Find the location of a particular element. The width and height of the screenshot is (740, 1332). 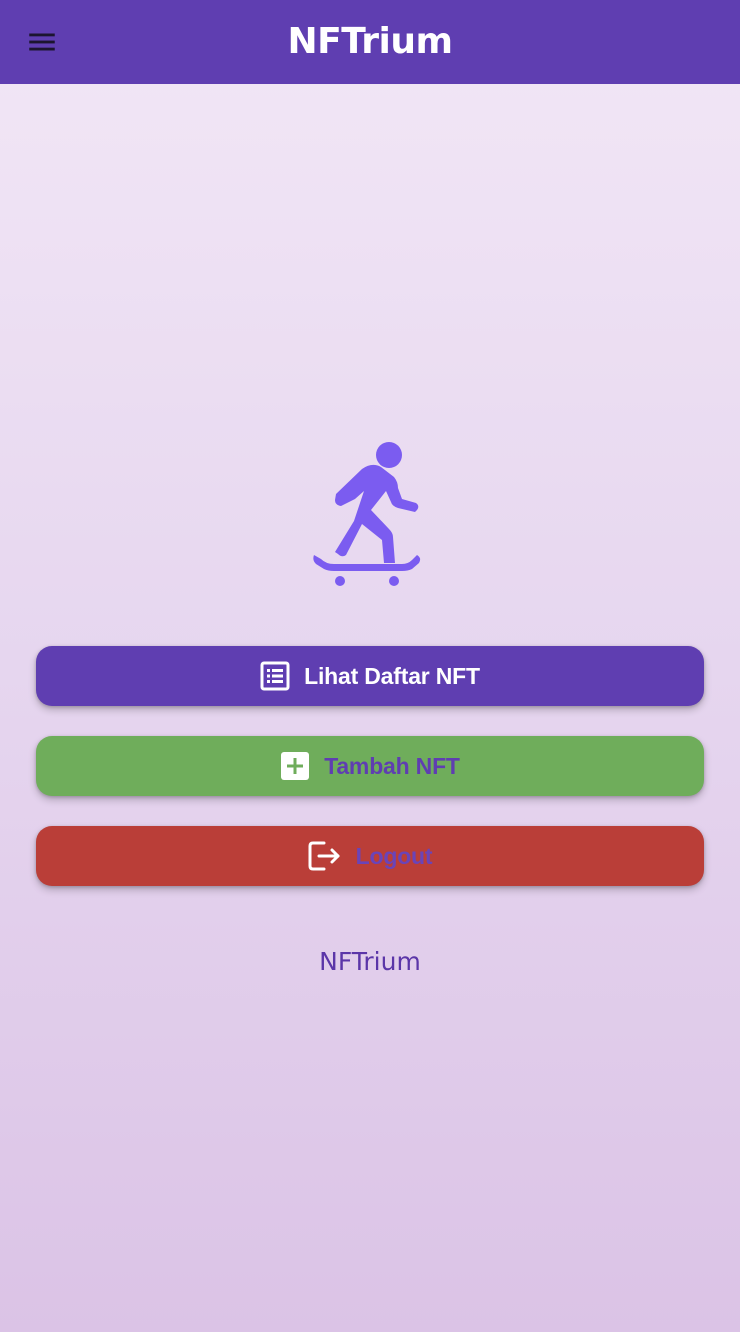

logout-label: Logout is located at coordinates (394, 855).